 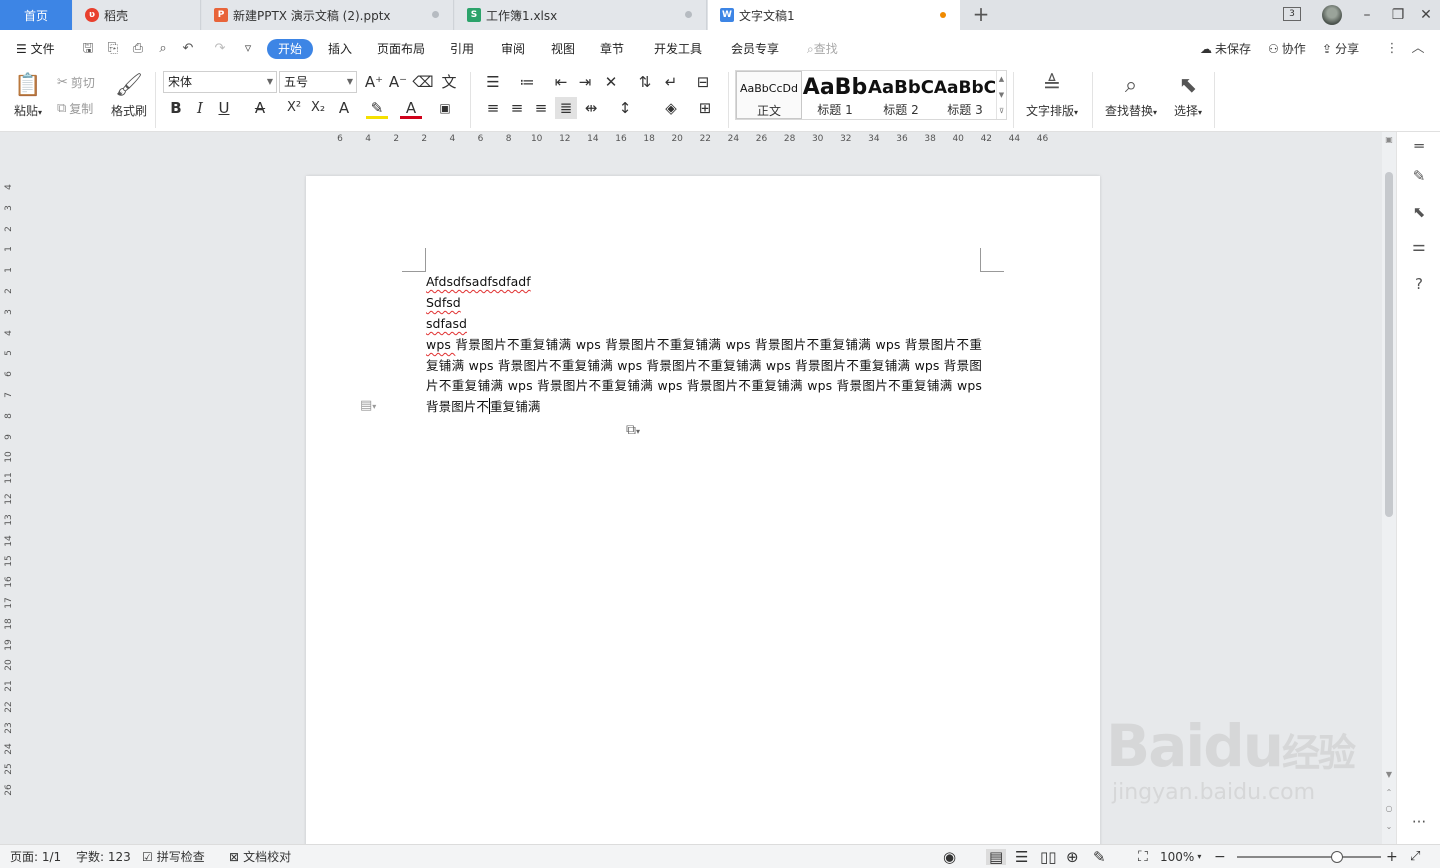 What do you see at coordinates (1389, 826) in the screenshot?
I see `next-page-icon: ⌄` at bounding box center [1389, 826].